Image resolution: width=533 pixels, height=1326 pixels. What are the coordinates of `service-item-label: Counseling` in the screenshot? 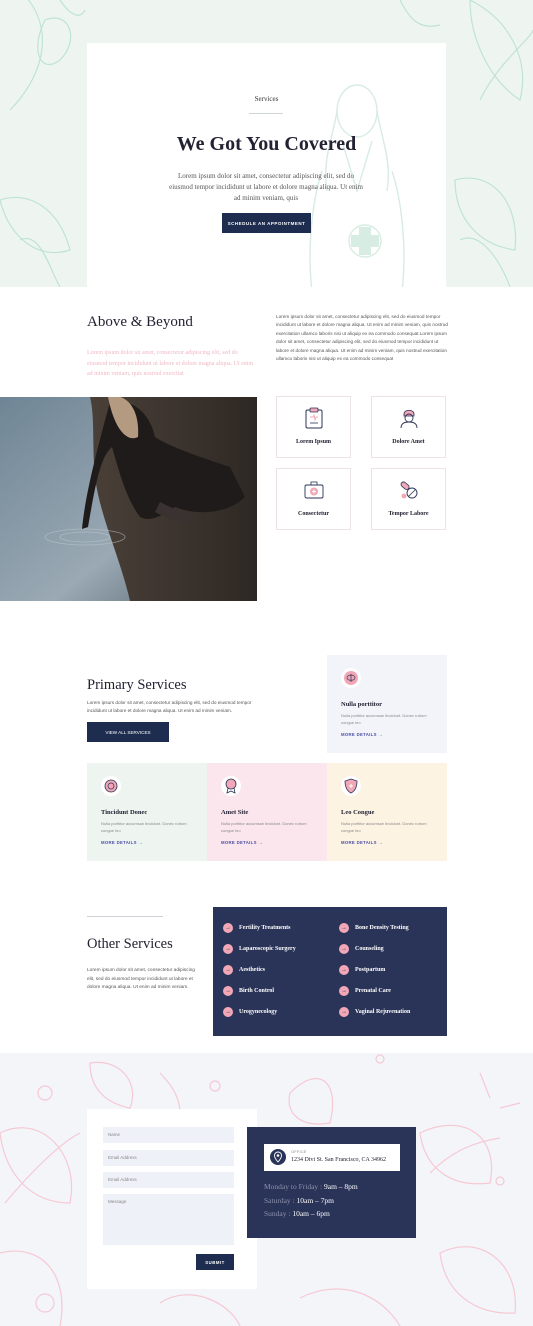 It's located at (369, 949).